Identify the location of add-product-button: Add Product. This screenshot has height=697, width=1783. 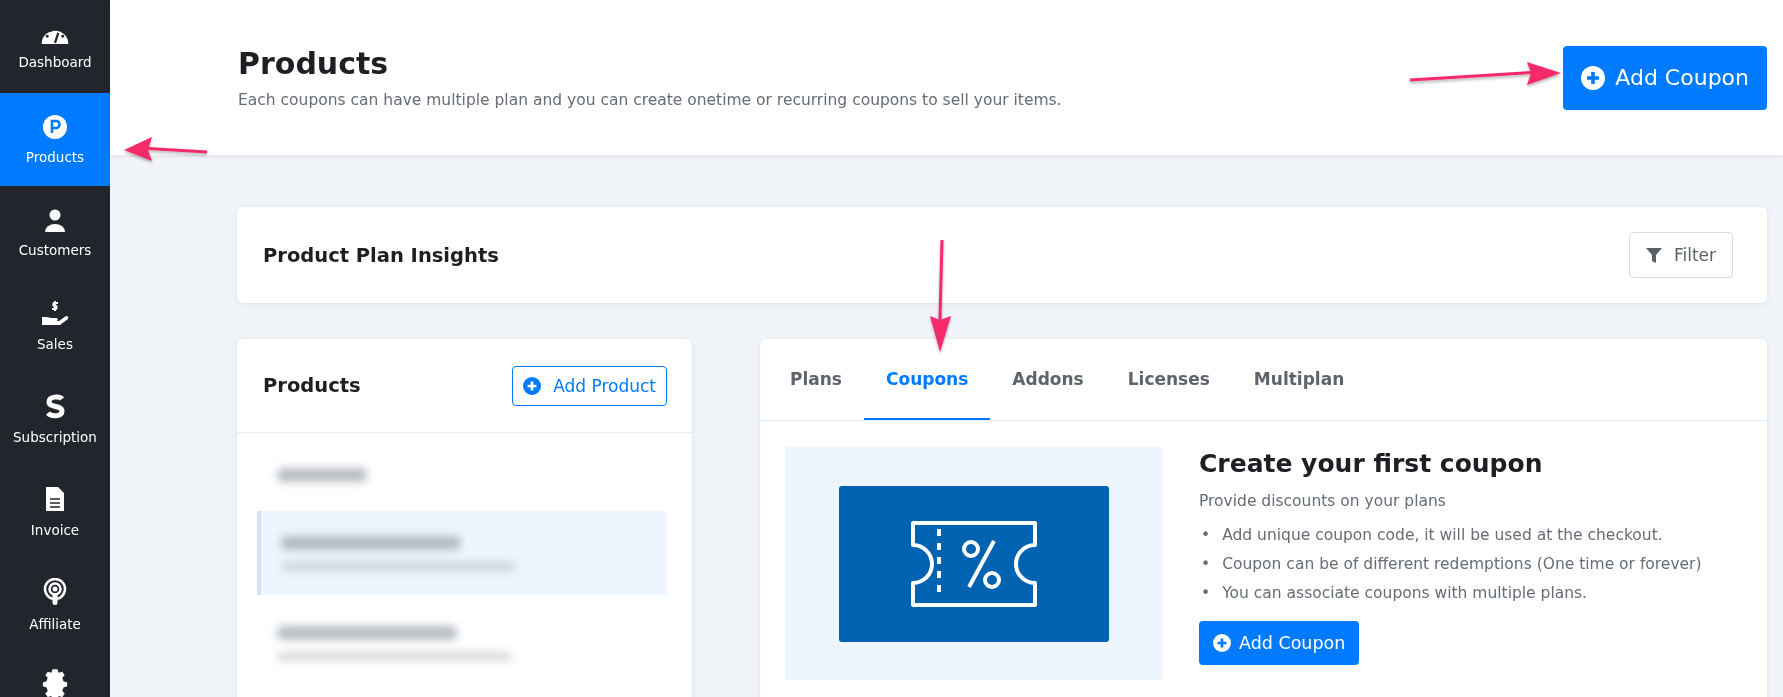
(589, 385).